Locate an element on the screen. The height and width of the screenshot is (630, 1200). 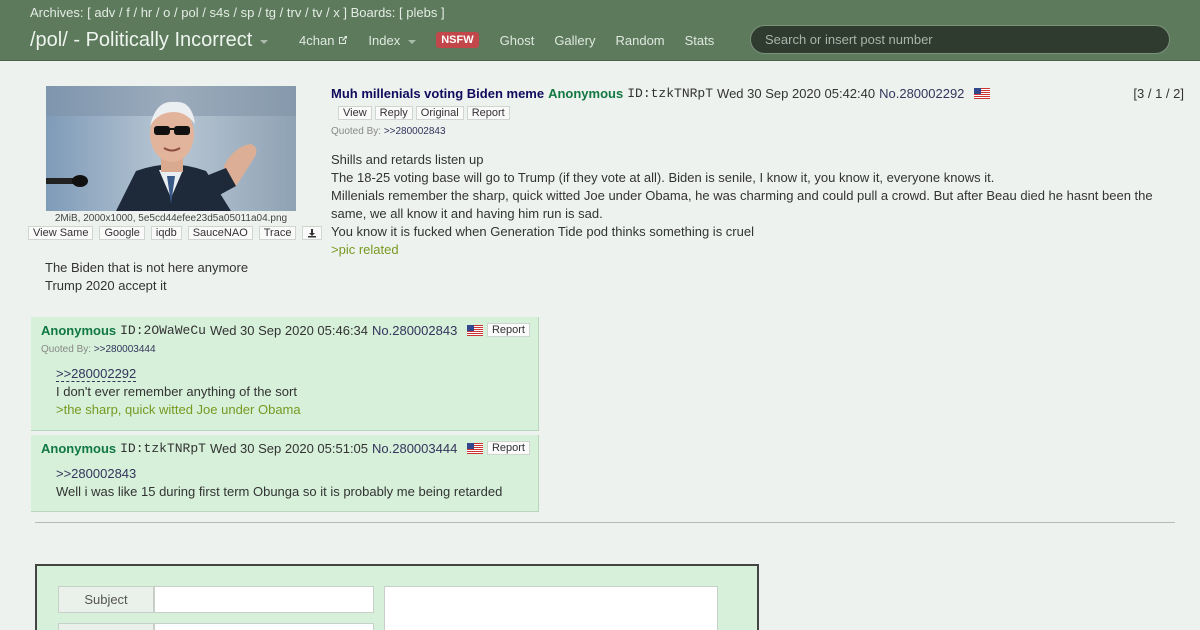
op-action-buttons: View Reply Original Report is located at coordinates (424, 113).